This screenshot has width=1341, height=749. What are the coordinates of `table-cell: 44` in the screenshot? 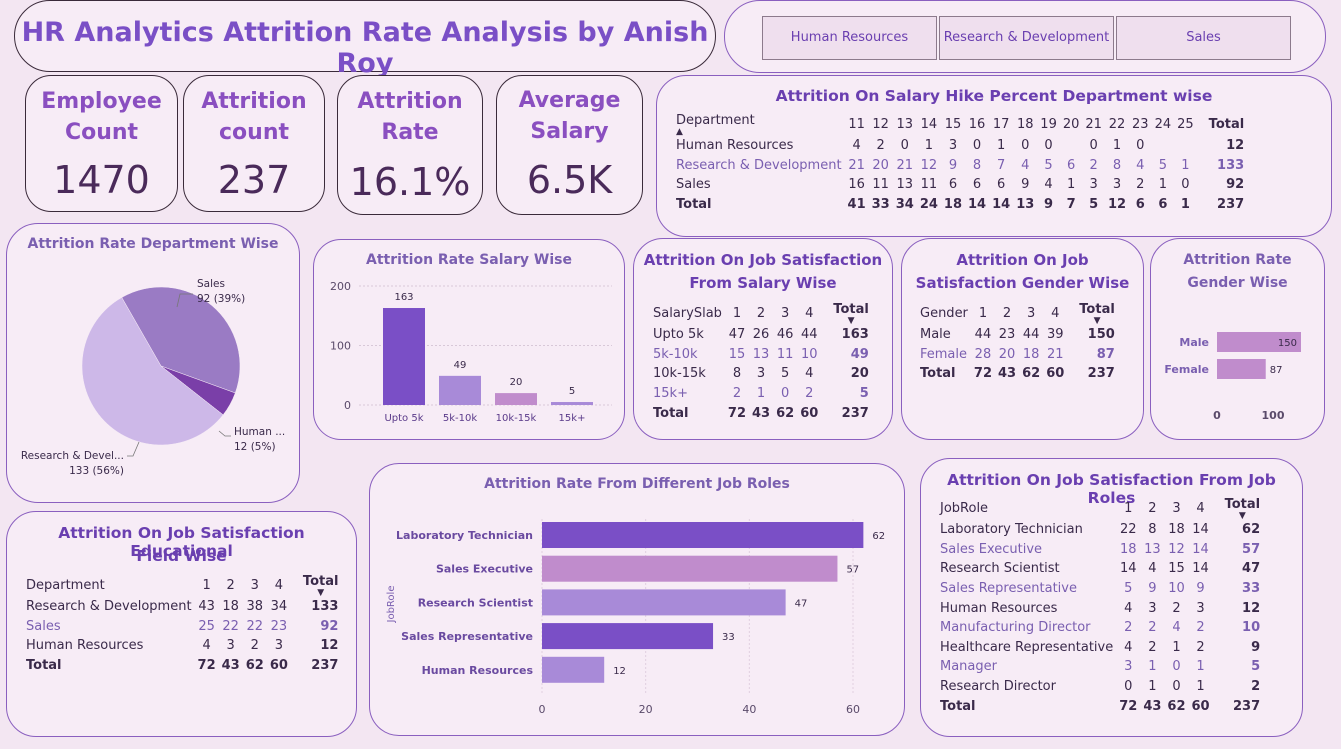 It's located at (983, 335).